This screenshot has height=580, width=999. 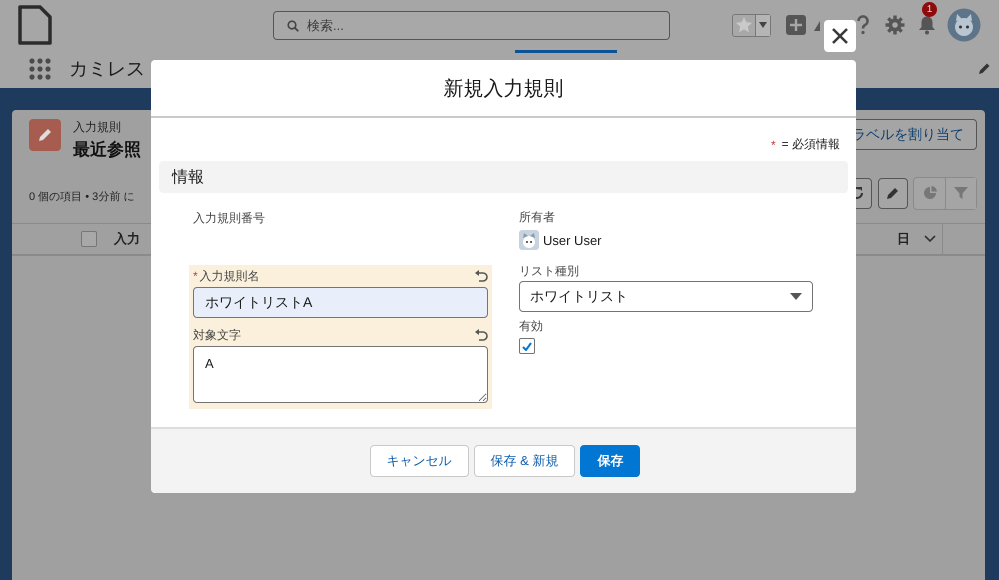 I want to click on help-icon, so click(x=863, y=25).